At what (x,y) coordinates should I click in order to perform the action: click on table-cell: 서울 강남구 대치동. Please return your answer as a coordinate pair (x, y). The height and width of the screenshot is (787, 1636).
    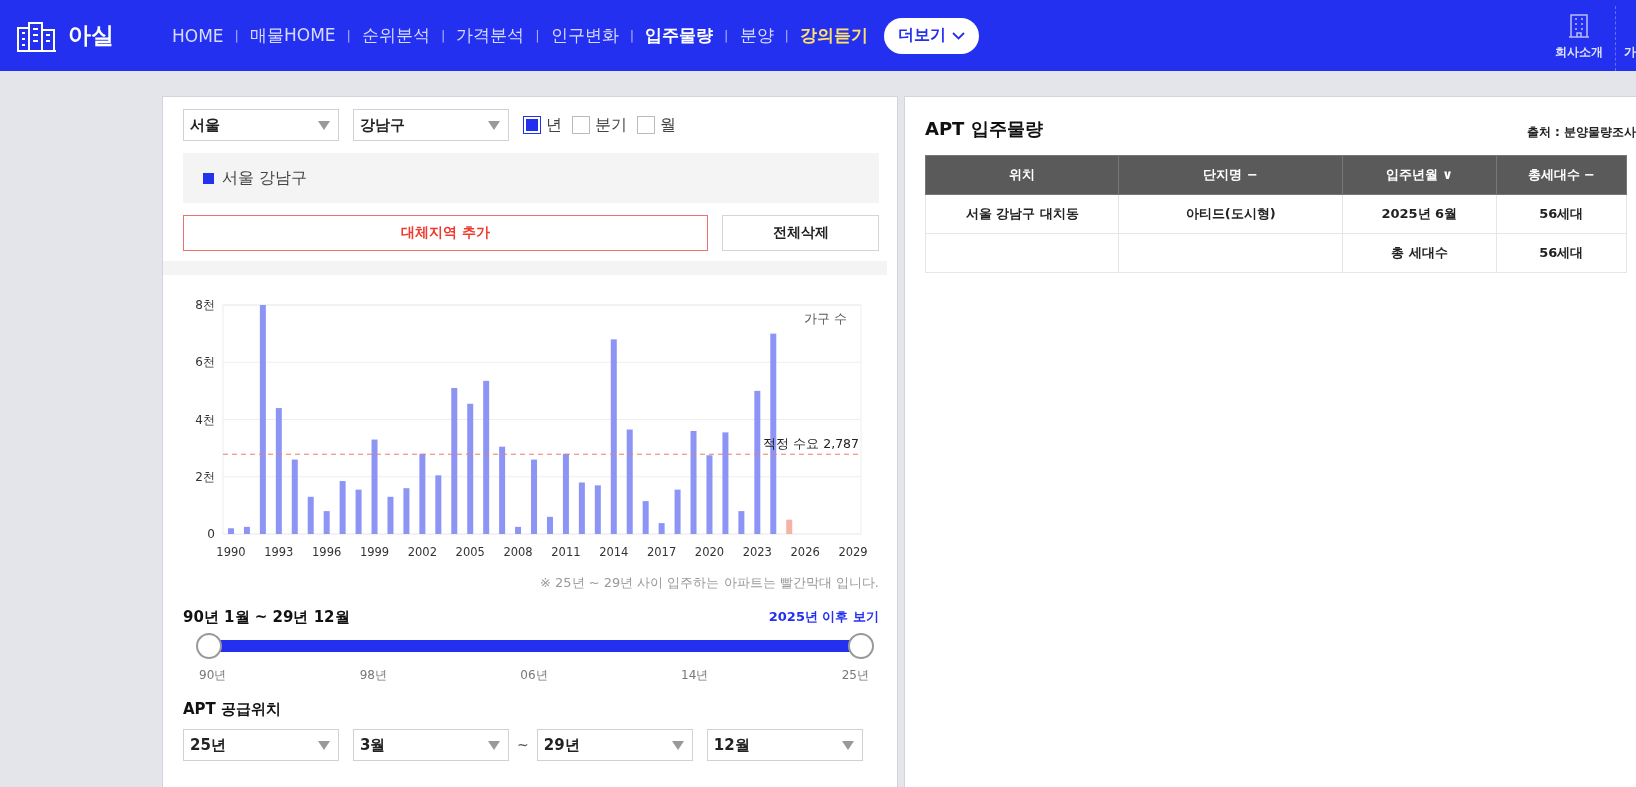
    Looking at the image, I should click on (1022, 214).